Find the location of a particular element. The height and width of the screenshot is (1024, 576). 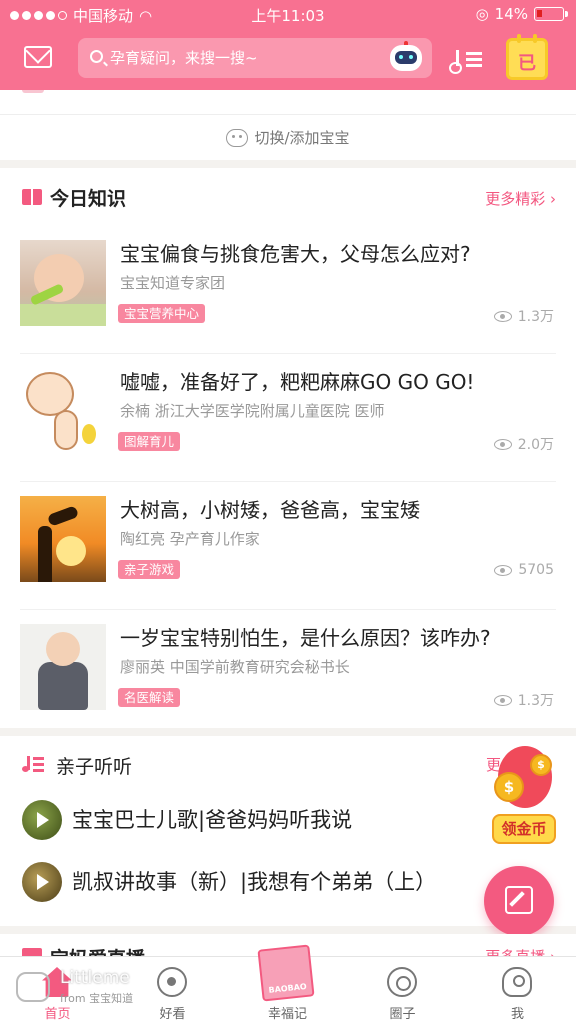

article-tag: 名医解读 is located at coordinates (149, 697).